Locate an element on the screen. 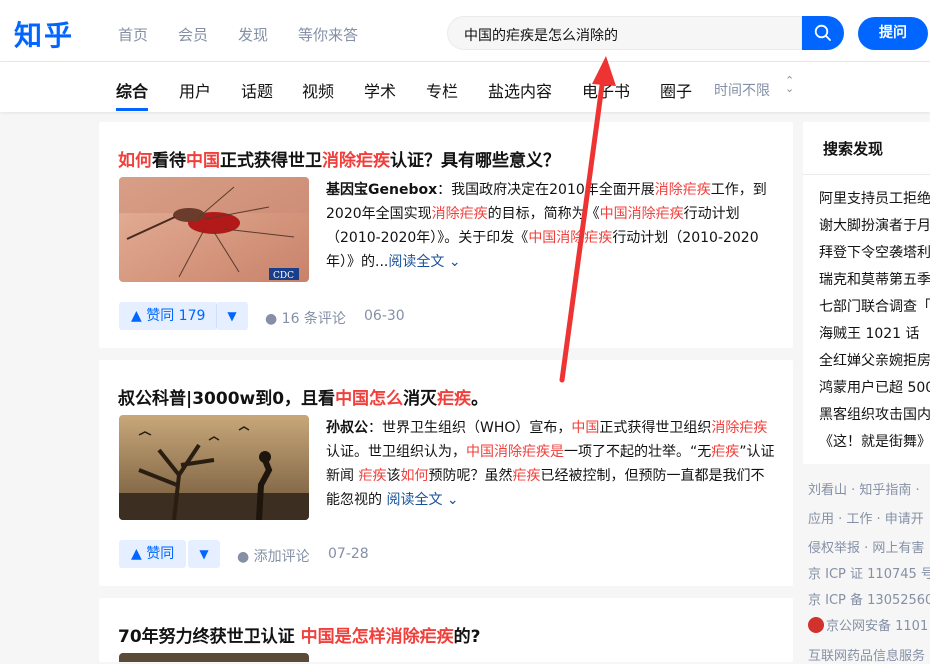 The image size is (930, 664). tab-videos: 视频 is located at coordinates (318, 90).